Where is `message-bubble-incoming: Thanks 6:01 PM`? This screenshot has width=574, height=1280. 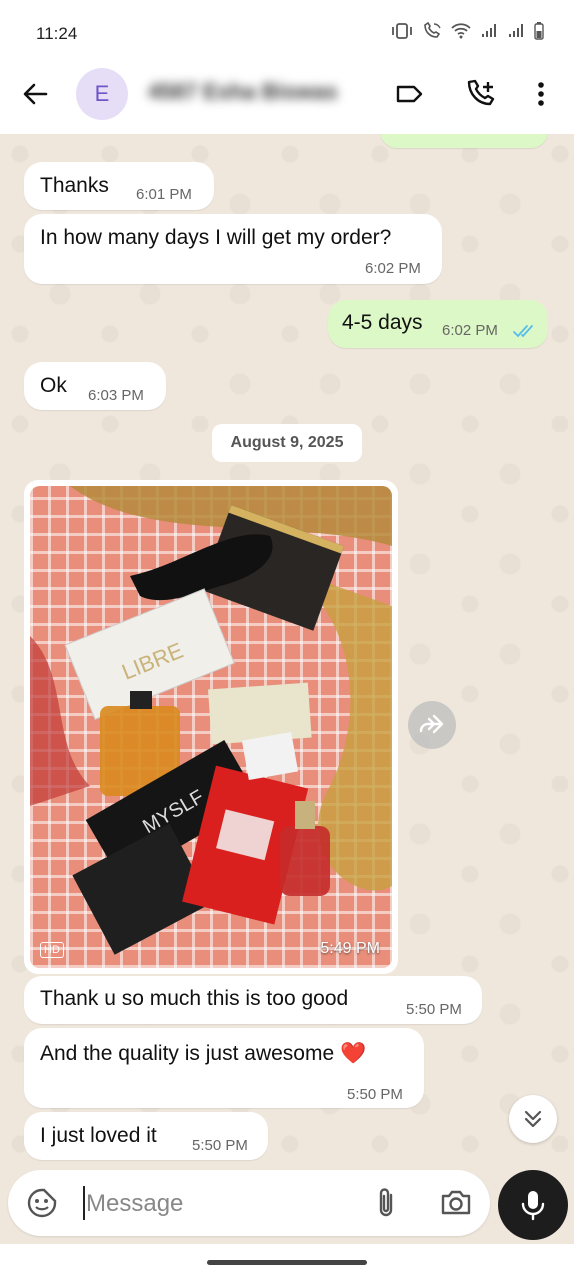
message-bubble-incoming: Thanks 6:01 PM is located at coordinates (119, 186).